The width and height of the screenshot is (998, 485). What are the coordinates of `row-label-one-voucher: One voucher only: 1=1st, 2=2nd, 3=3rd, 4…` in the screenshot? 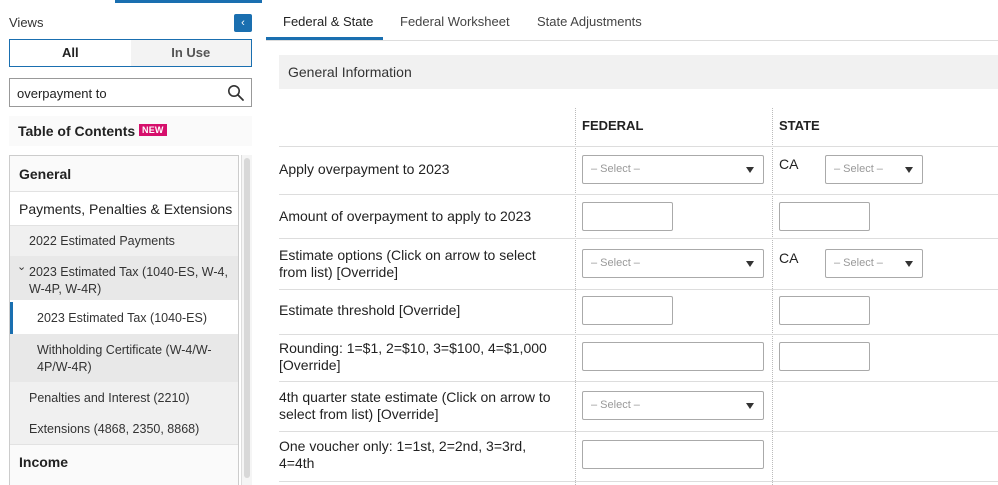 It's located at (403, 454).